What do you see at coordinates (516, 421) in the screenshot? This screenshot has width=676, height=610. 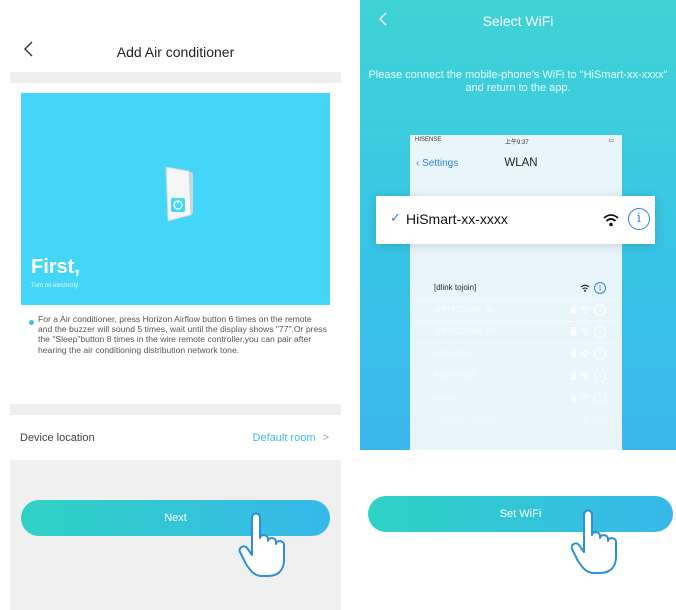 I see `network-row: Hisense_101897 i` at bounding box center [516, 421].